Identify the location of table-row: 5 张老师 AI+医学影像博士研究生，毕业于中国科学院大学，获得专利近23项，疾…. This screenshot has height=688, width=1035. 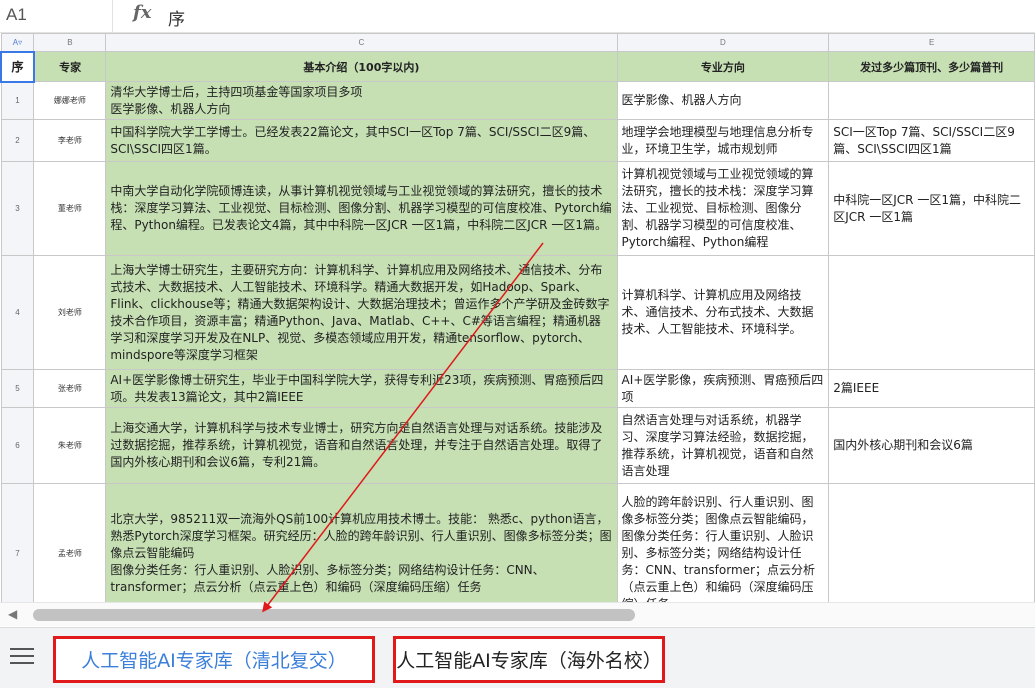
(517, 388).